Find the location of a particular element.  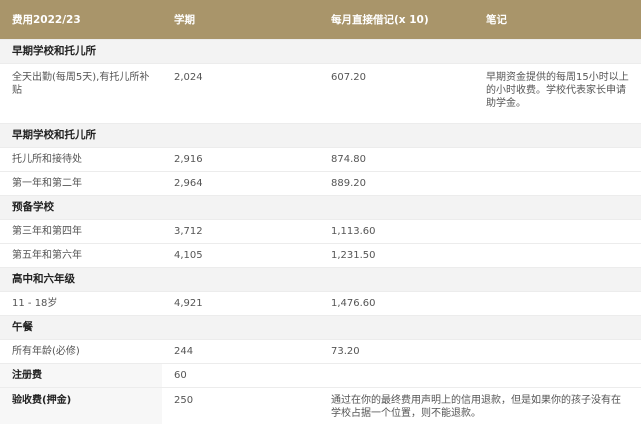

row-label: 验收费(押金) is located at coordinates (81, 405).